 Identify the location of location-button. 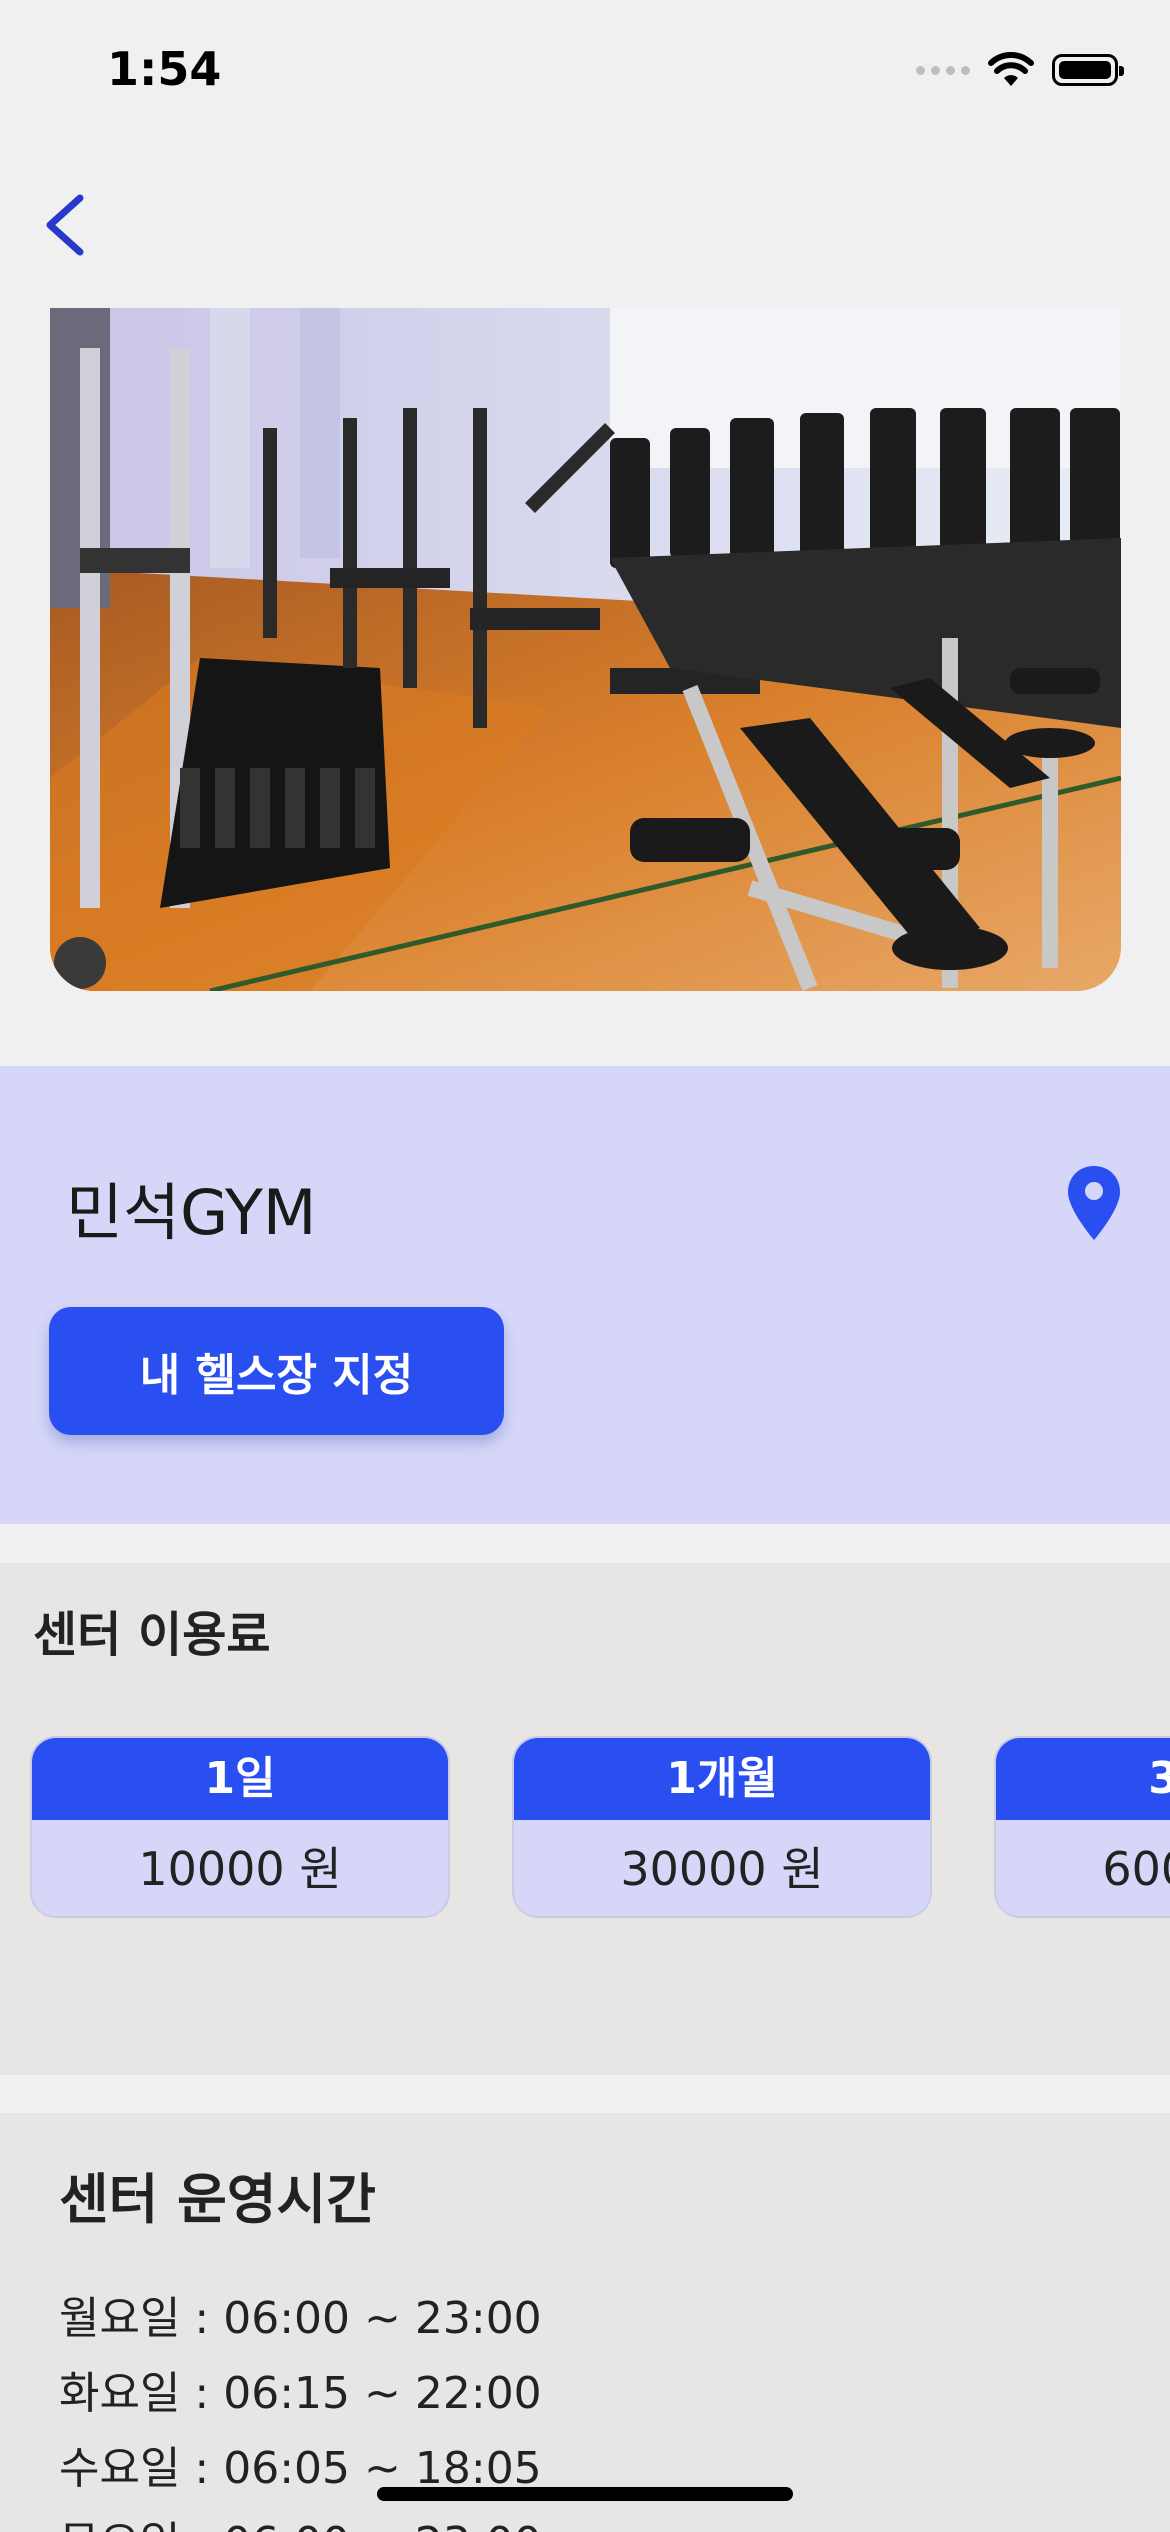
(1094, 1203).